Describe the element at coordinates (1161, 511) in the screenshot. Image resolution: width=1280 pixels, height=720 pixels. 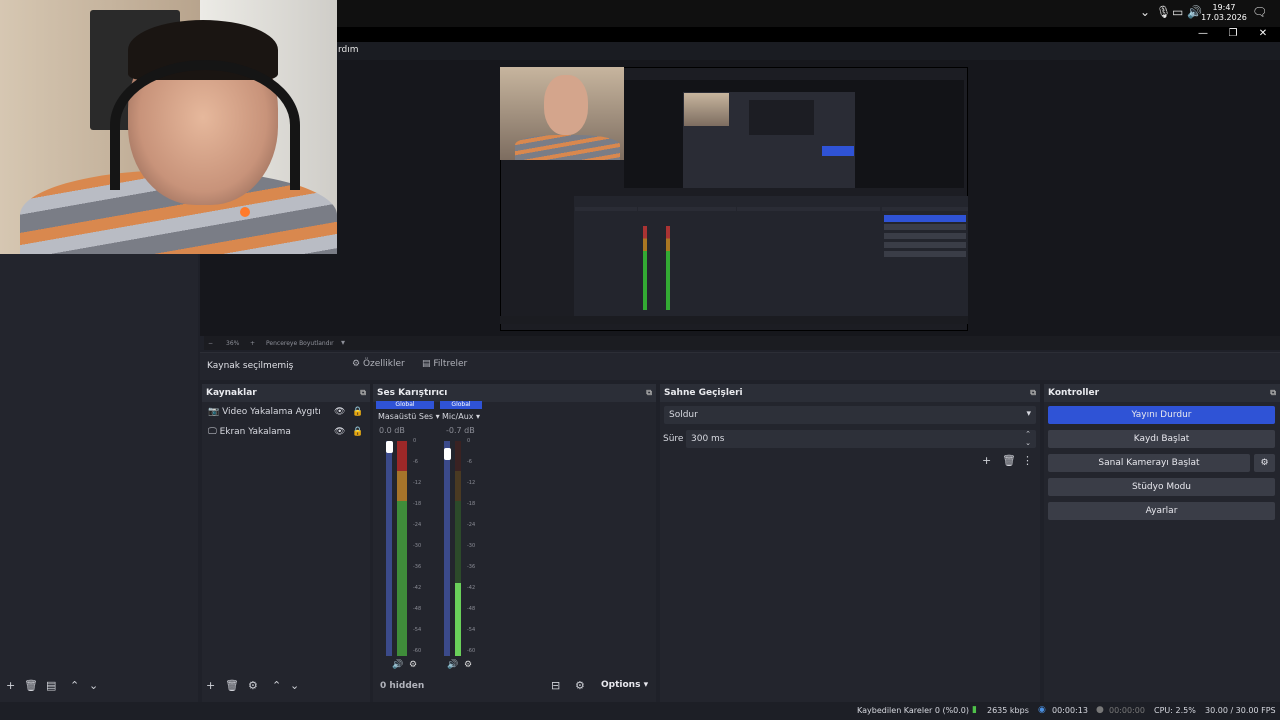
I see `settings-button: Ayarlar` at that location.